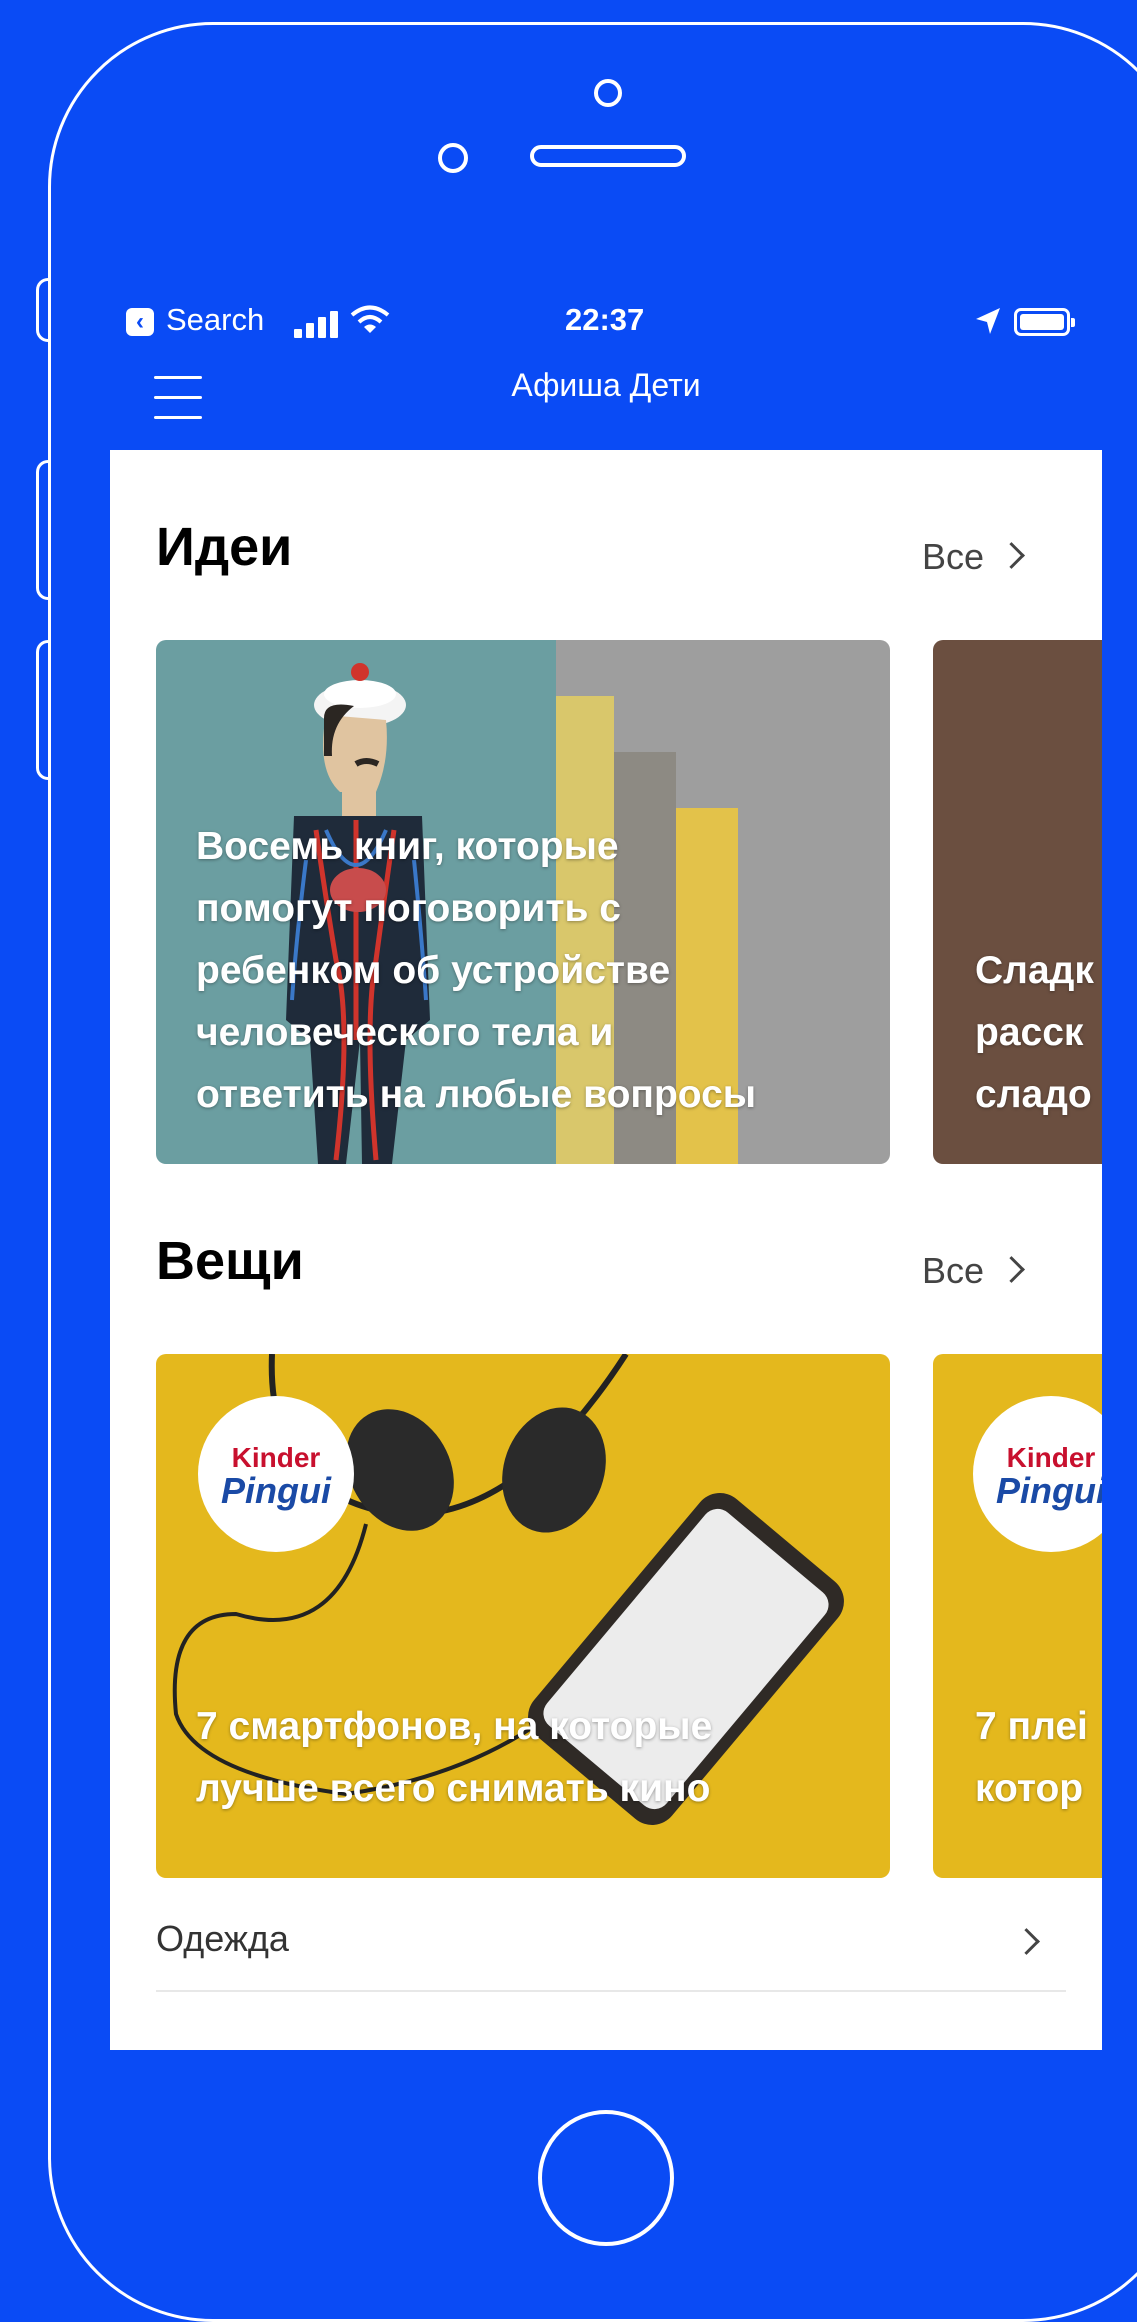 This screenshot has height=2322, width=1137. Describe the element at coordinates (608, 93) in the screenshot. I see `front-camera` at that location.